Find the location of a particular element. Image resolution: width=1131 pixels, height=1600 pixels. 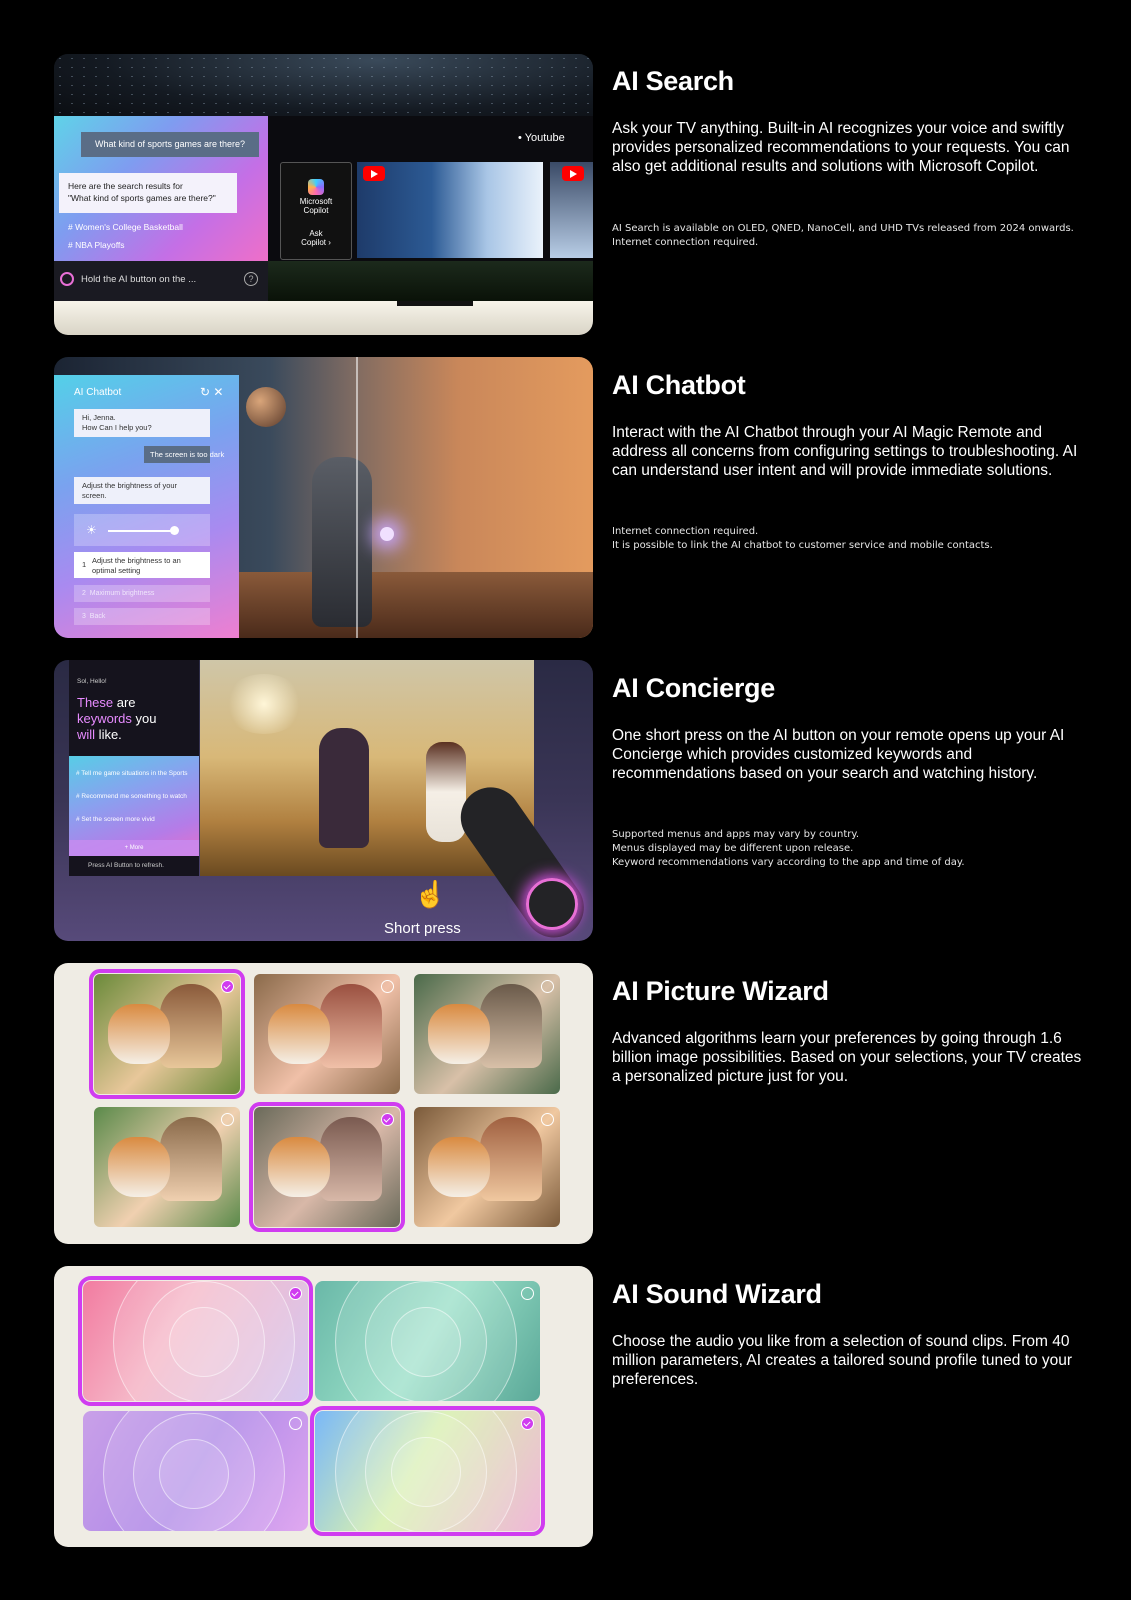

section-title: AI Sound Wizard is located at coordinates (717, 1294).